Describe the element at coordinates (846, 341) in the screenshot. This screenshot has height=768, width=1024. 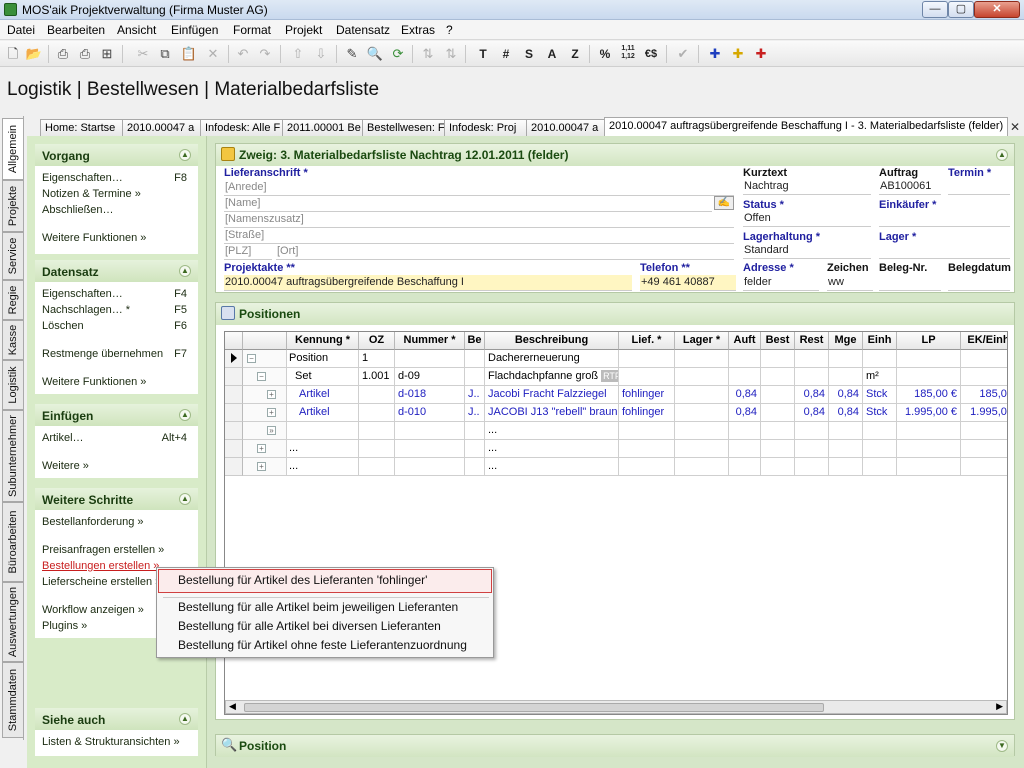
I see `column-header-mge: Mge` at that location.